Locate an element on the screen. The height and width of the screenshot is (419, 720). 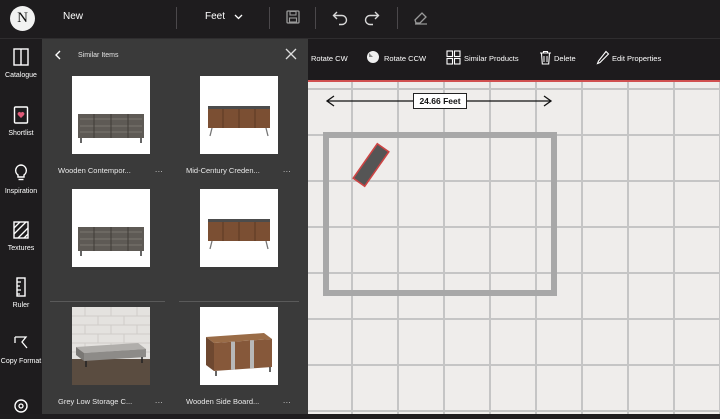
unit-select-value: Feet is located at coordinates (215, 16).